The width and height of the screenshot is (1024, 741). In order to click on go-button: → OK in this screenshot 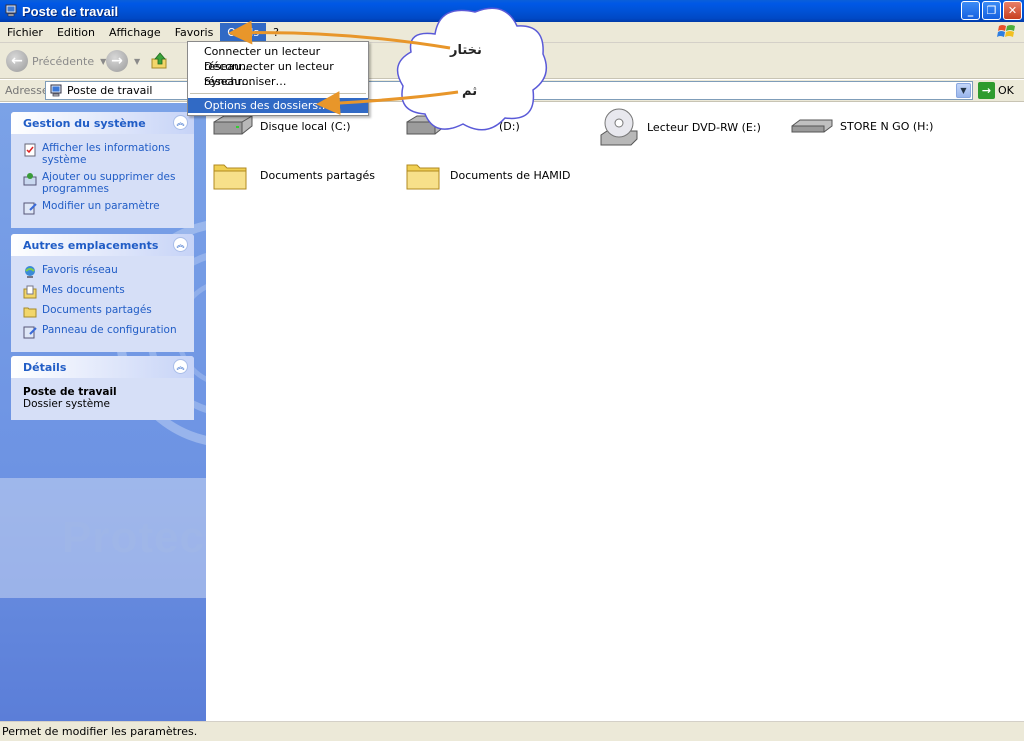, I will do `click(996, 90)`.